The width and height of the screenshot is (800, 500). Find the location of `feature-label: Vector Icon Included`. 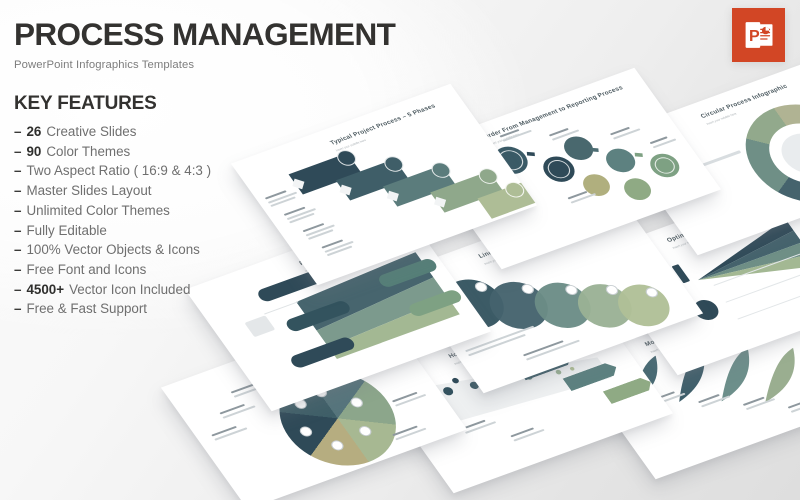

feature-label: Vector Icon Included is located at coordinates (130, 289).